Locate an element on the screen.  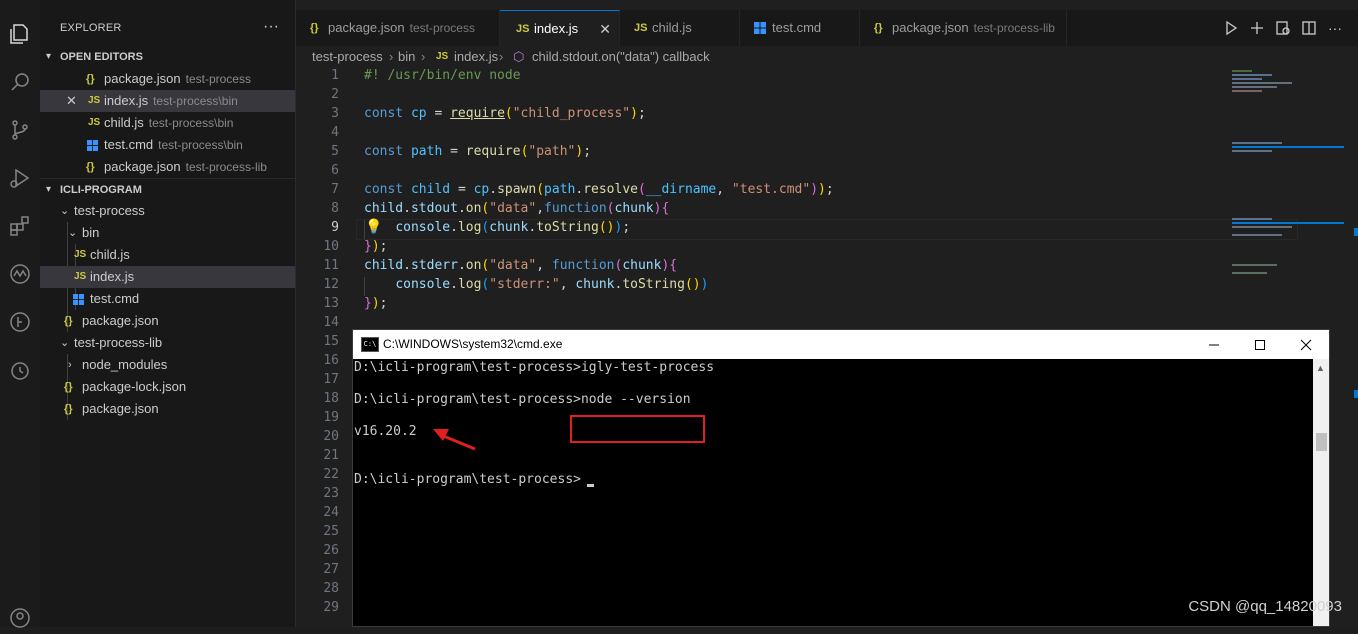
file-name: child.js is located at coordinates (124, 122).